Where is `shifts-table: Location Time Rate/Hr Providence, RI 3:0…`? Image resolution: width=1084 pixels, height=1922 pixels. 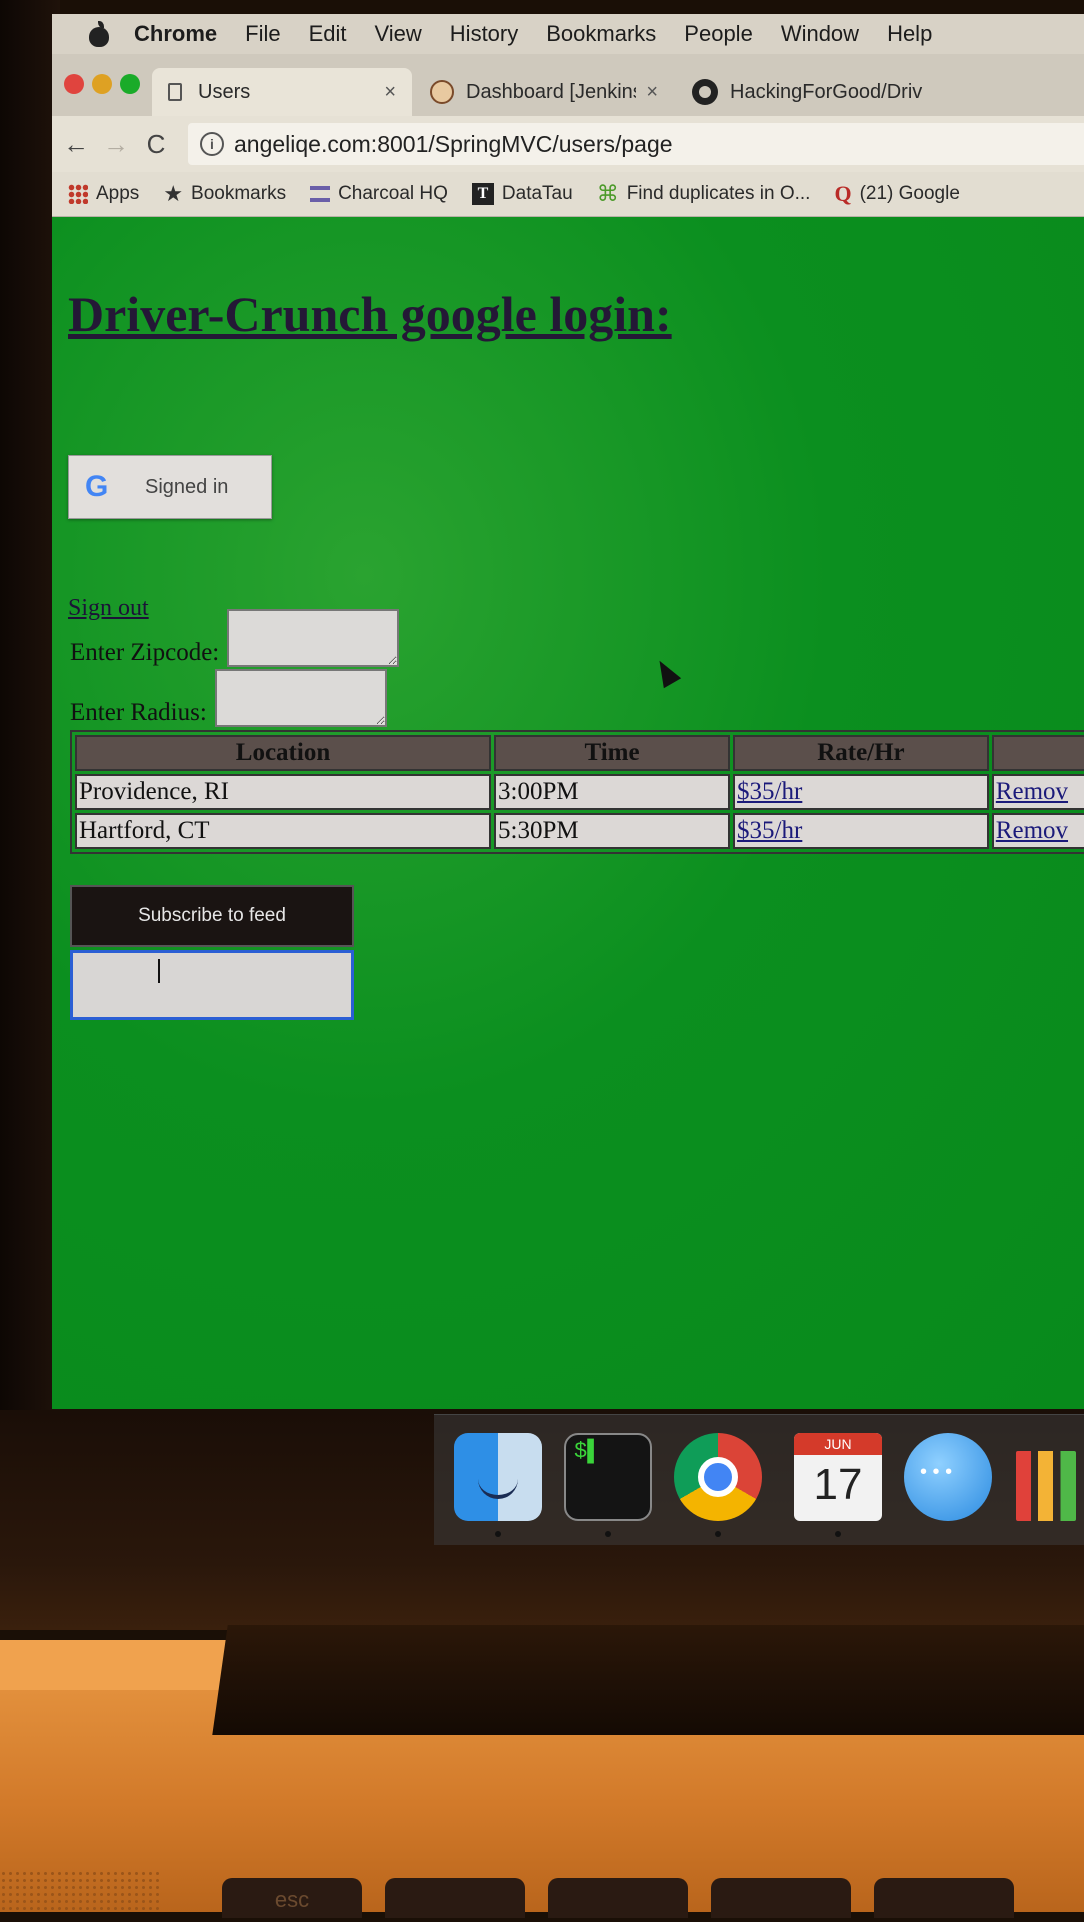
shifts-table: Location Time Rate/Hr Providence, RI 3:0… is located at coordinates (577, 792).